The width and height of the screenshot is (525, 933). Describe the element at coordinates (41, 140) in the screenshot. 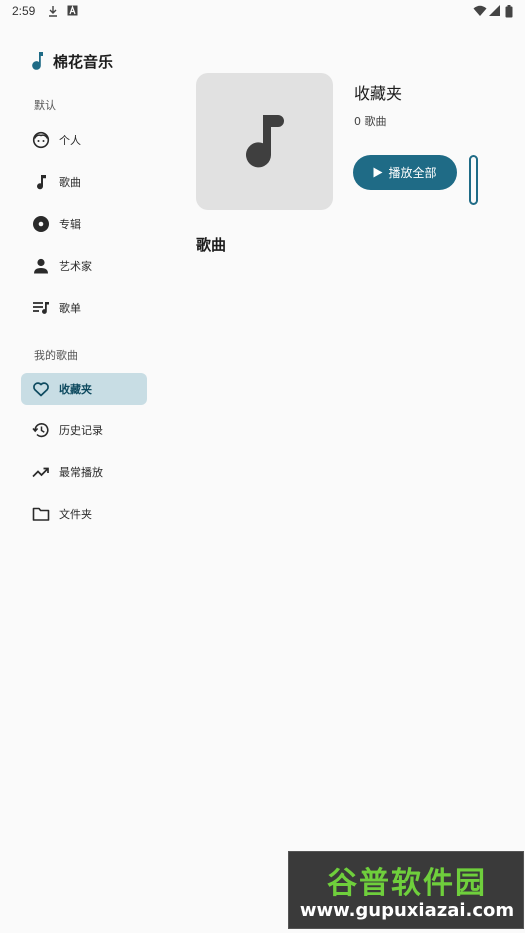

I see `face-icon` at that location.